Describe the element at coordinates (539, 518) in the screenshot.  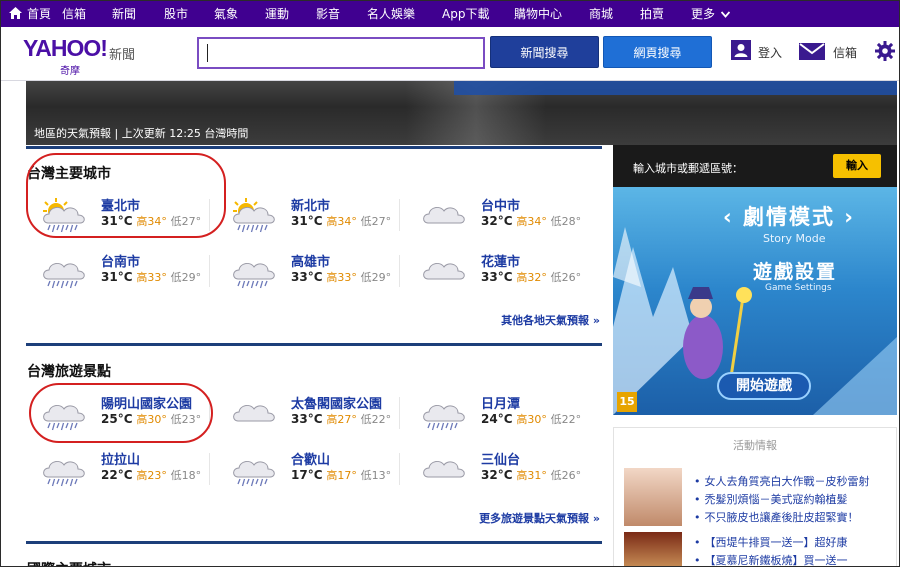
I see `more-spots-link: 更多旅遊景點天氣預報 »` at that location.